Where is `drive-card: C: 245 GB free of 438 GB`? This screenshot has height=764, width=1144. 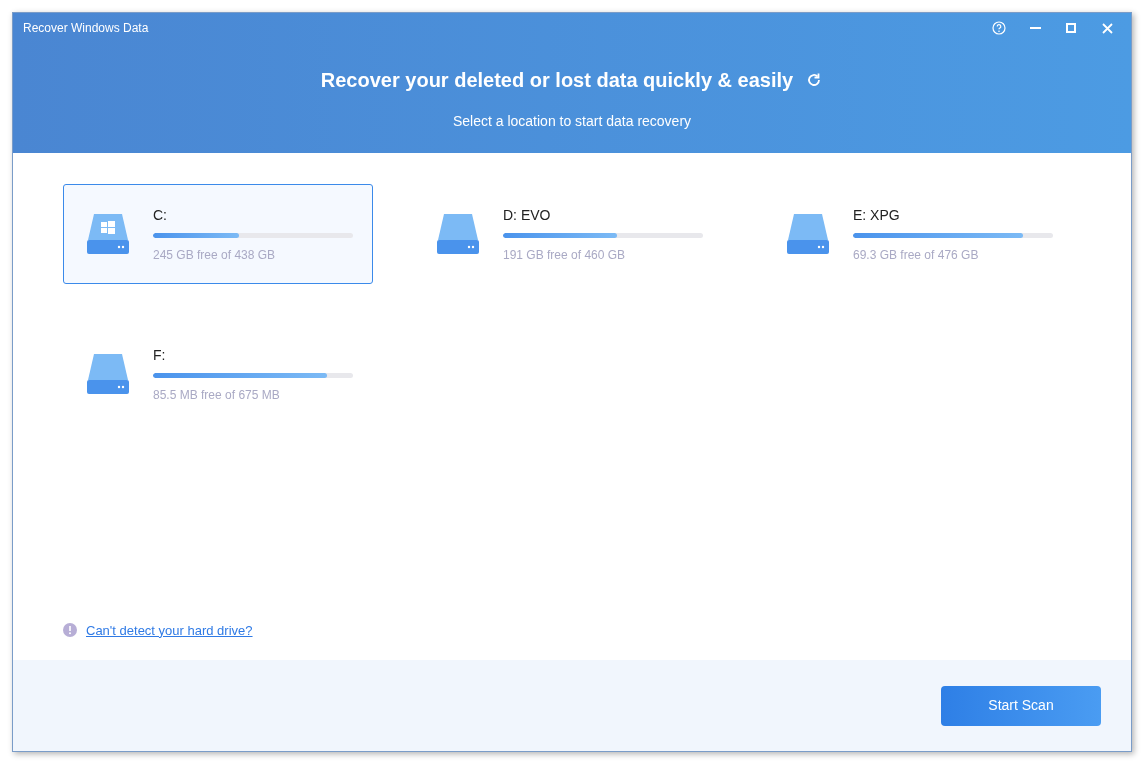
drive-card: C: 245 GB free of 438 GB is located at coordinates (218, 234).